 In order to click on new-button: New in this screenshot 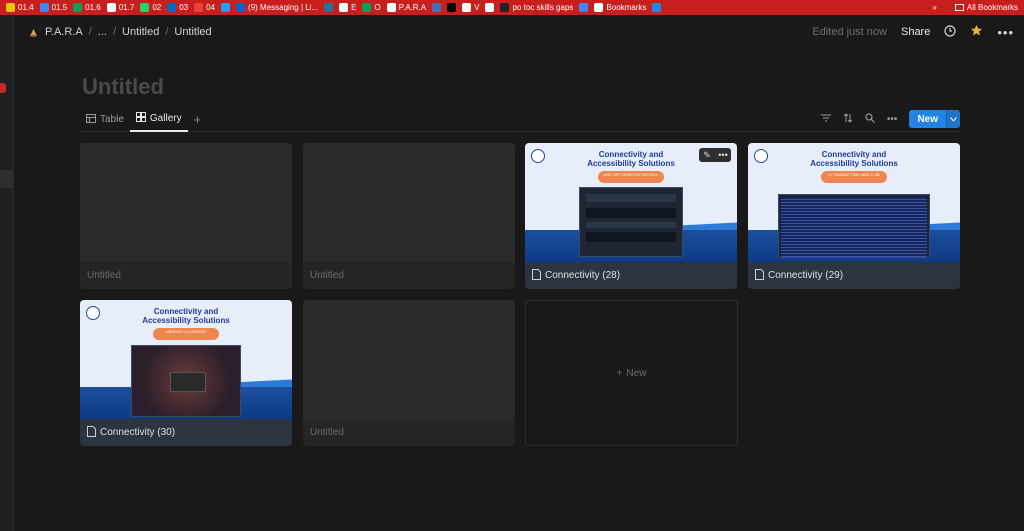, I will do `click(934, 119)`.